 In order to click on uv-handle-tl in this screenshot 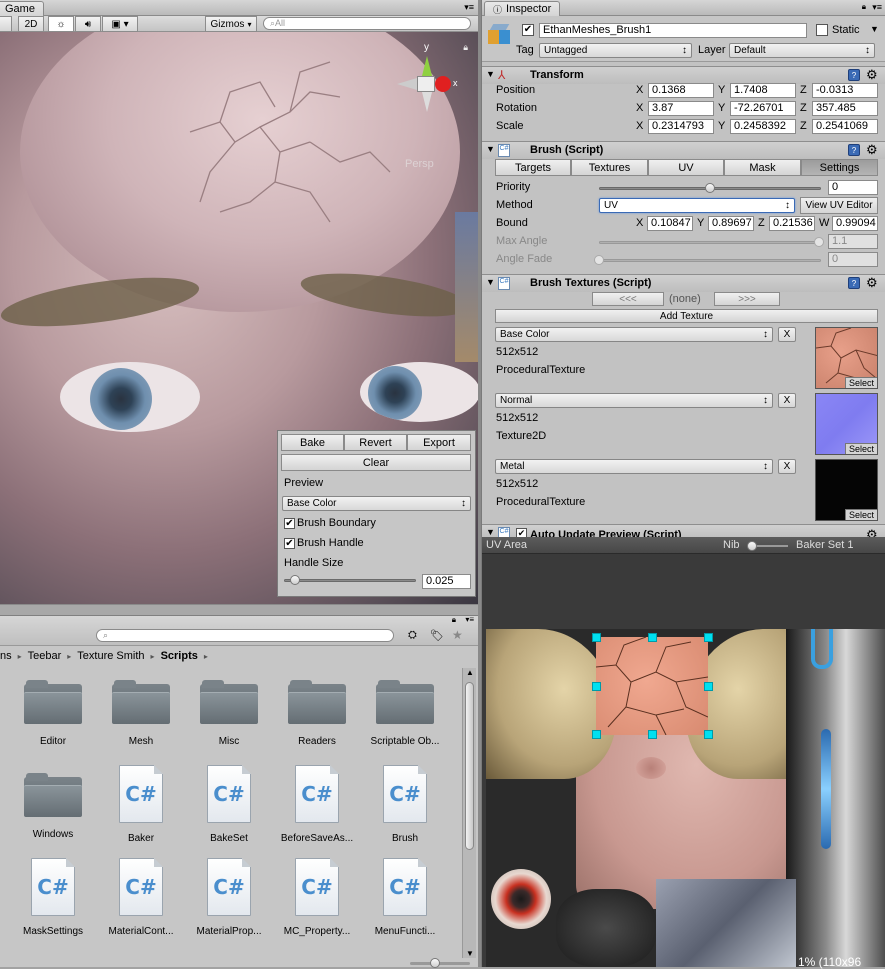, I will do `click(596, 637)`.